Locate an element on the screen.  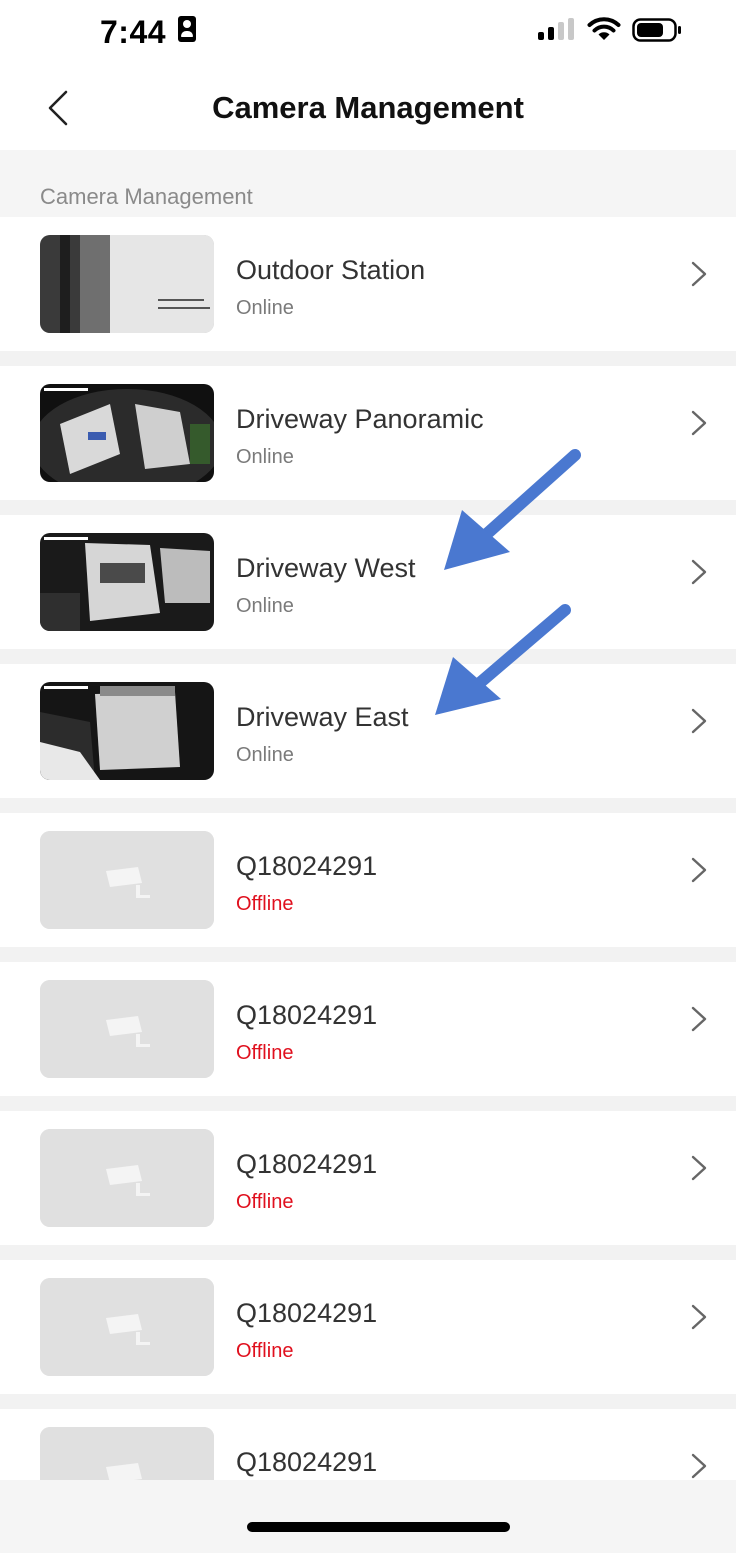
section-header-label: Camera Management is located at coordinates (146, 196).